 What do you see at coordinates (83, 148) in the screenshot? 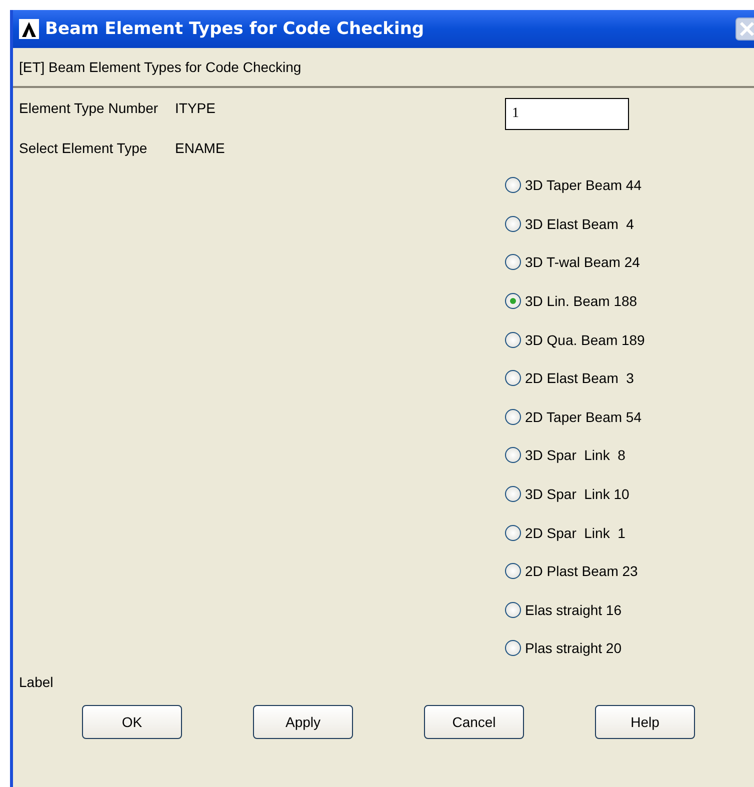
I see `field-label: Select Element Type` at bounding box center [83, 148].